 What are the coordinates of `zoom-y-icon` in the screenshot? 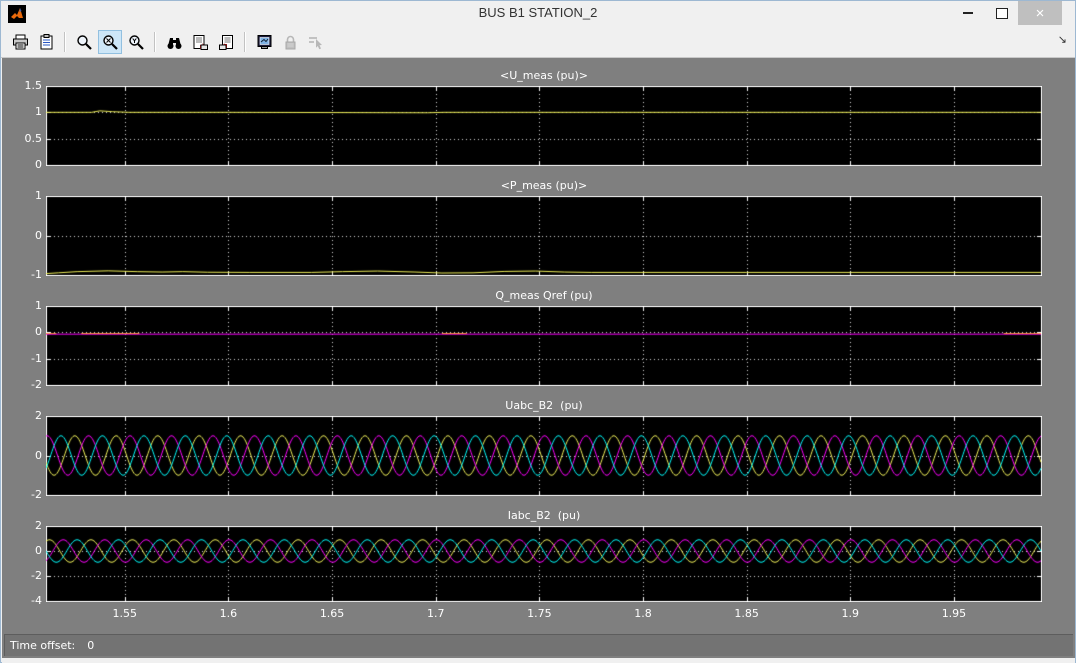 It's located at (136, 42).